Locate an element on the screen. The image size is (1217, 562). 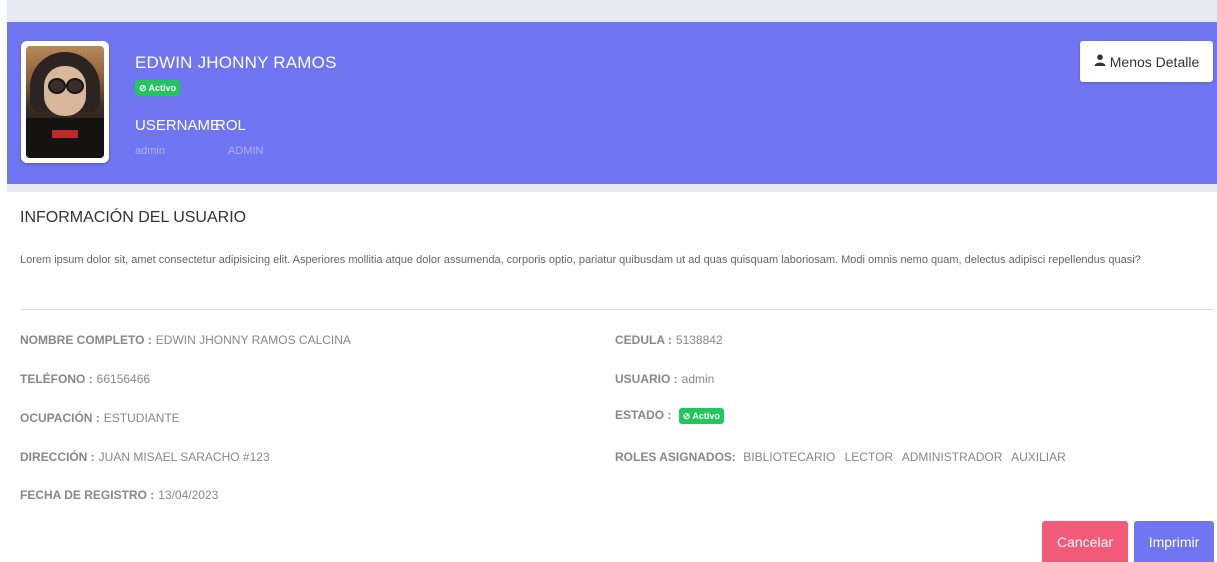
estado-badge: ⊘ Activo is located at coordinates (701, 416).